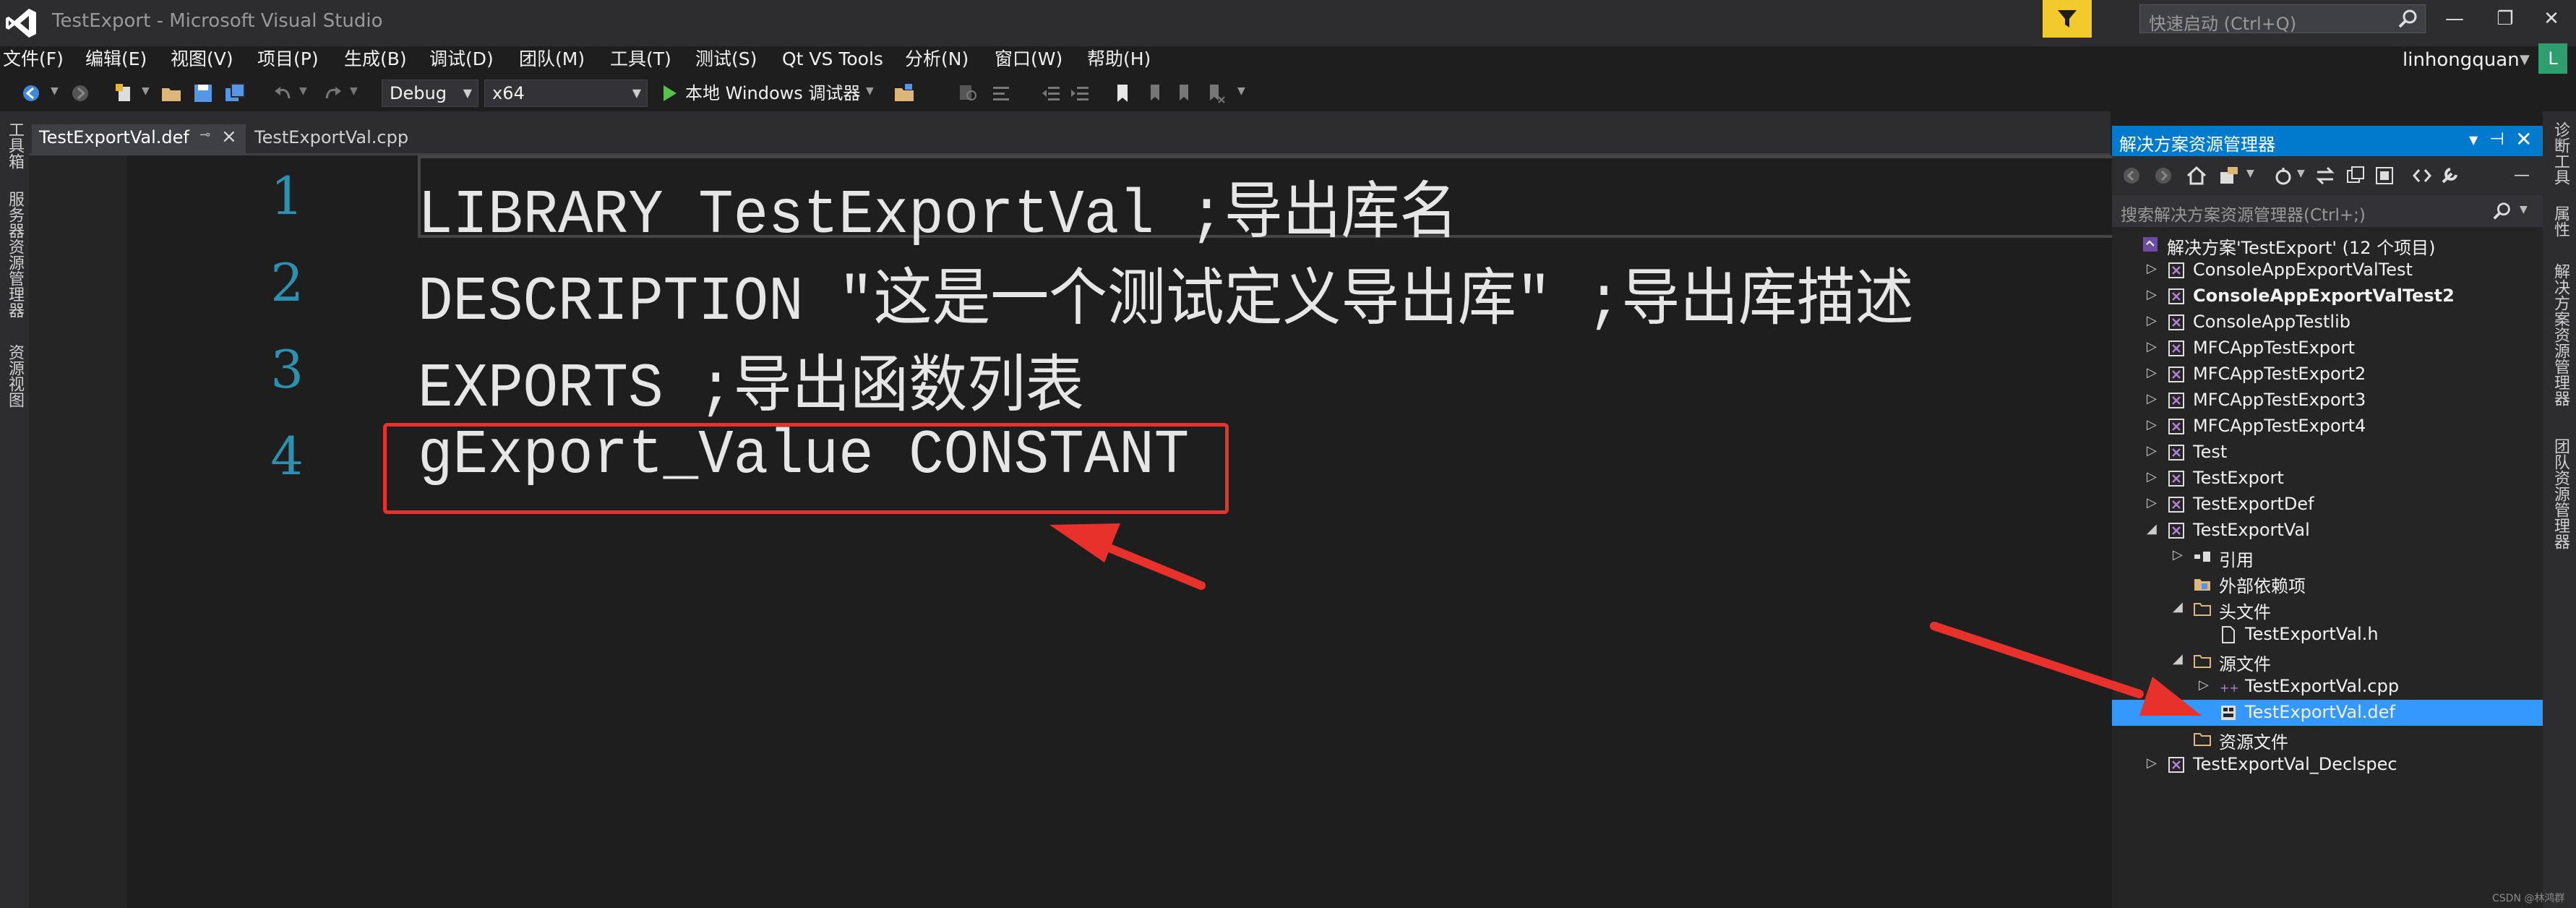  I want to click on previous-bookmark-icon, so click(1154, 93).